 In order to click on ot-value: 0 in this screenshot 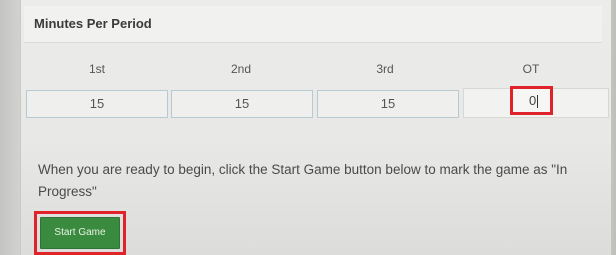, I will do `click(533, 100)`.